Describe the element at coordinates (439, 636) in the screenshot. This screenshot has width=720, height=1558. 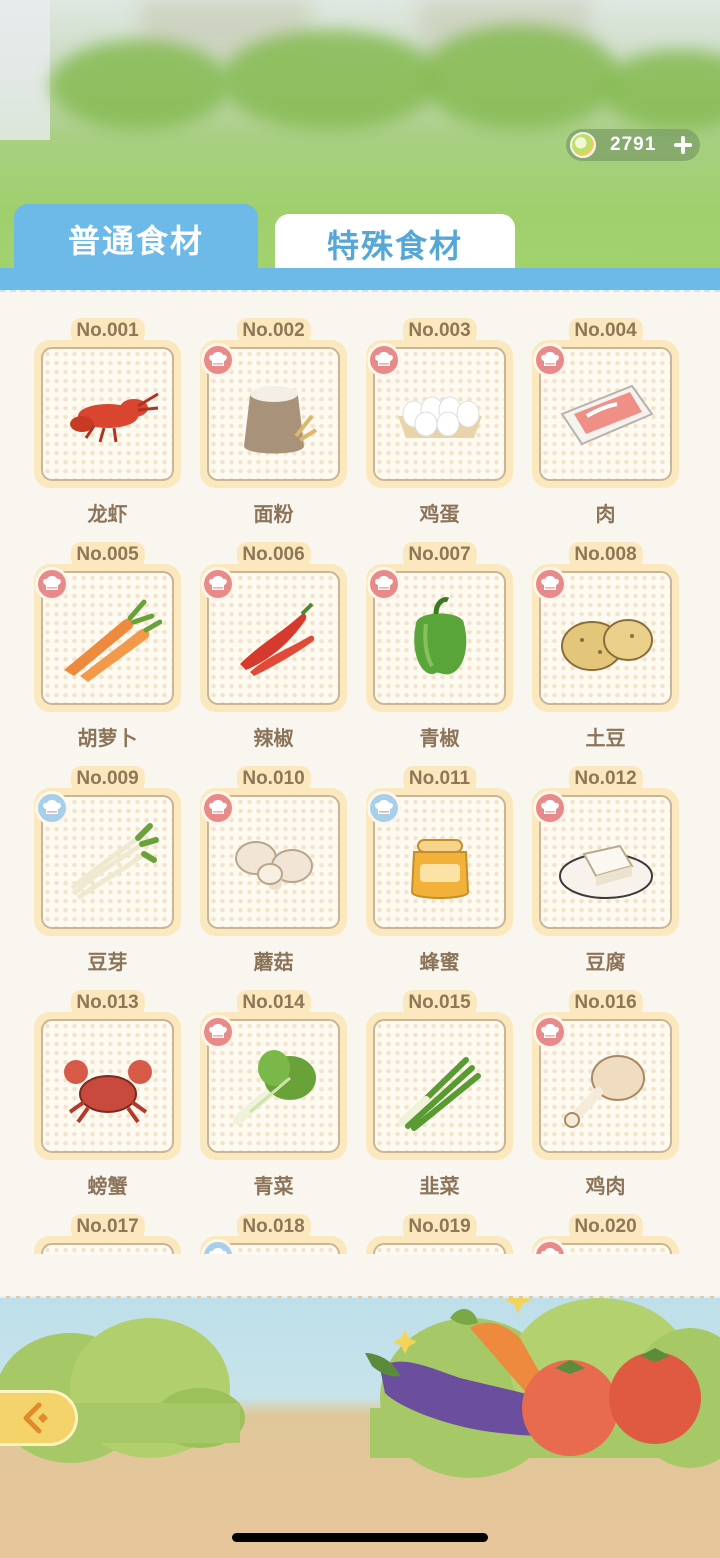
I see `green-pepper-icon` at that location.